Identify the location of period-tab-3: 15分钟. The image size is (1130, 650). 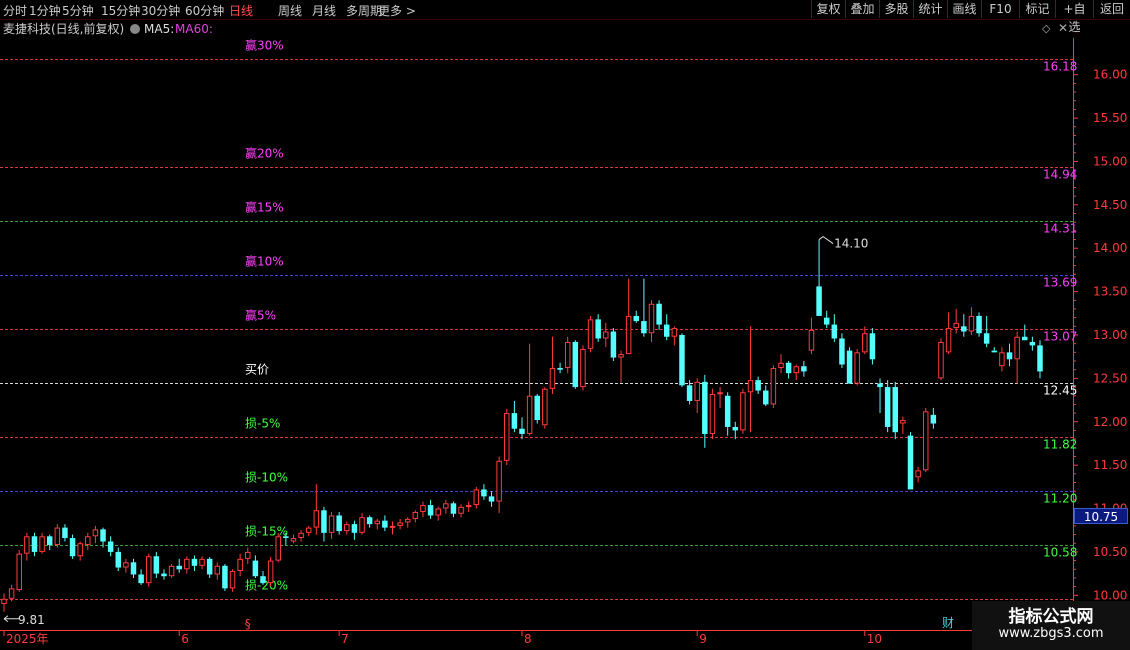
(120, 10).